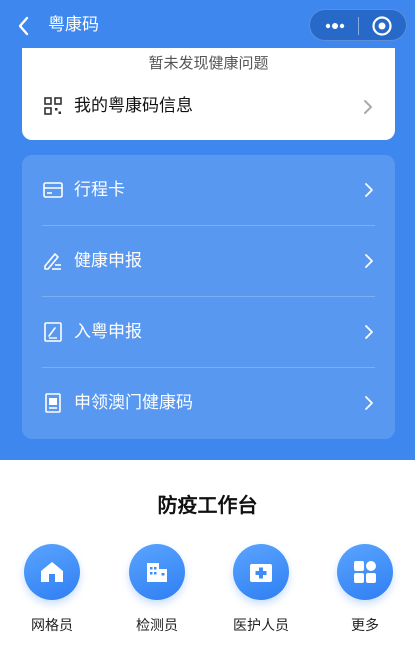 This screenshot has height=654, width=415. Describe the element at coordinates (99, 190) in the screenshot. I see `menu-item-label: 行程卡` at that location.